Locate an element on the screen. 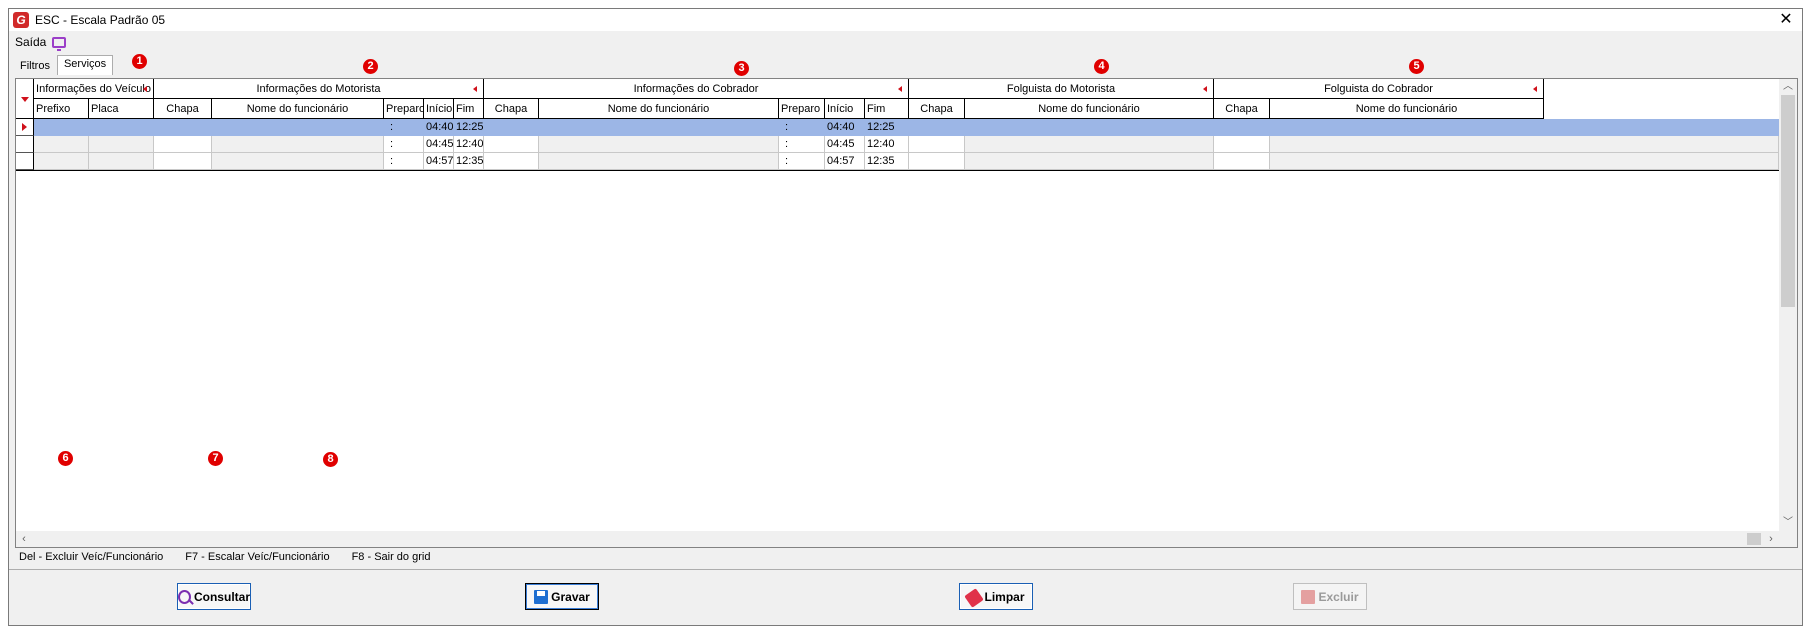 The width and height of the screenshot is (1811, 634). group-header-folguista-motorista: Folguista do Motorista is located at coordinates (1061, 89).